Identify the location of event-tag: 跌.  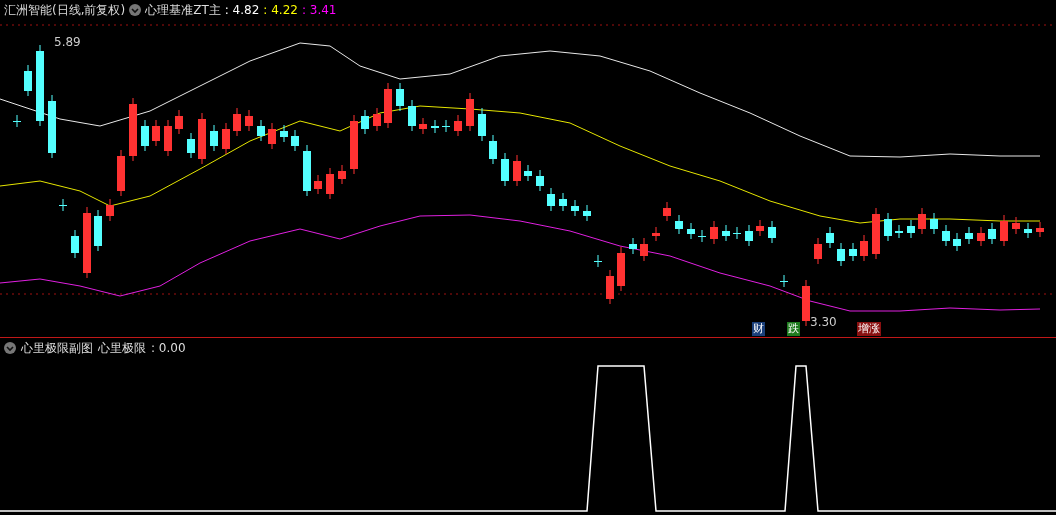
(793, 329).